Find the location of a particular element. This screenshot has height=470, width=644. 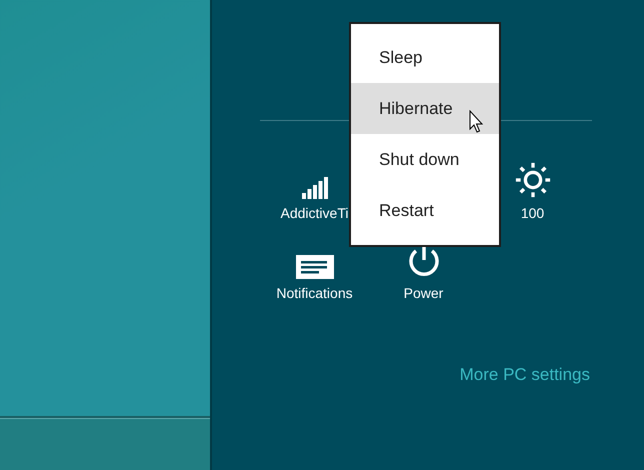

more-pc-settings-link: More PC settings is located at coordinates (525, 375).